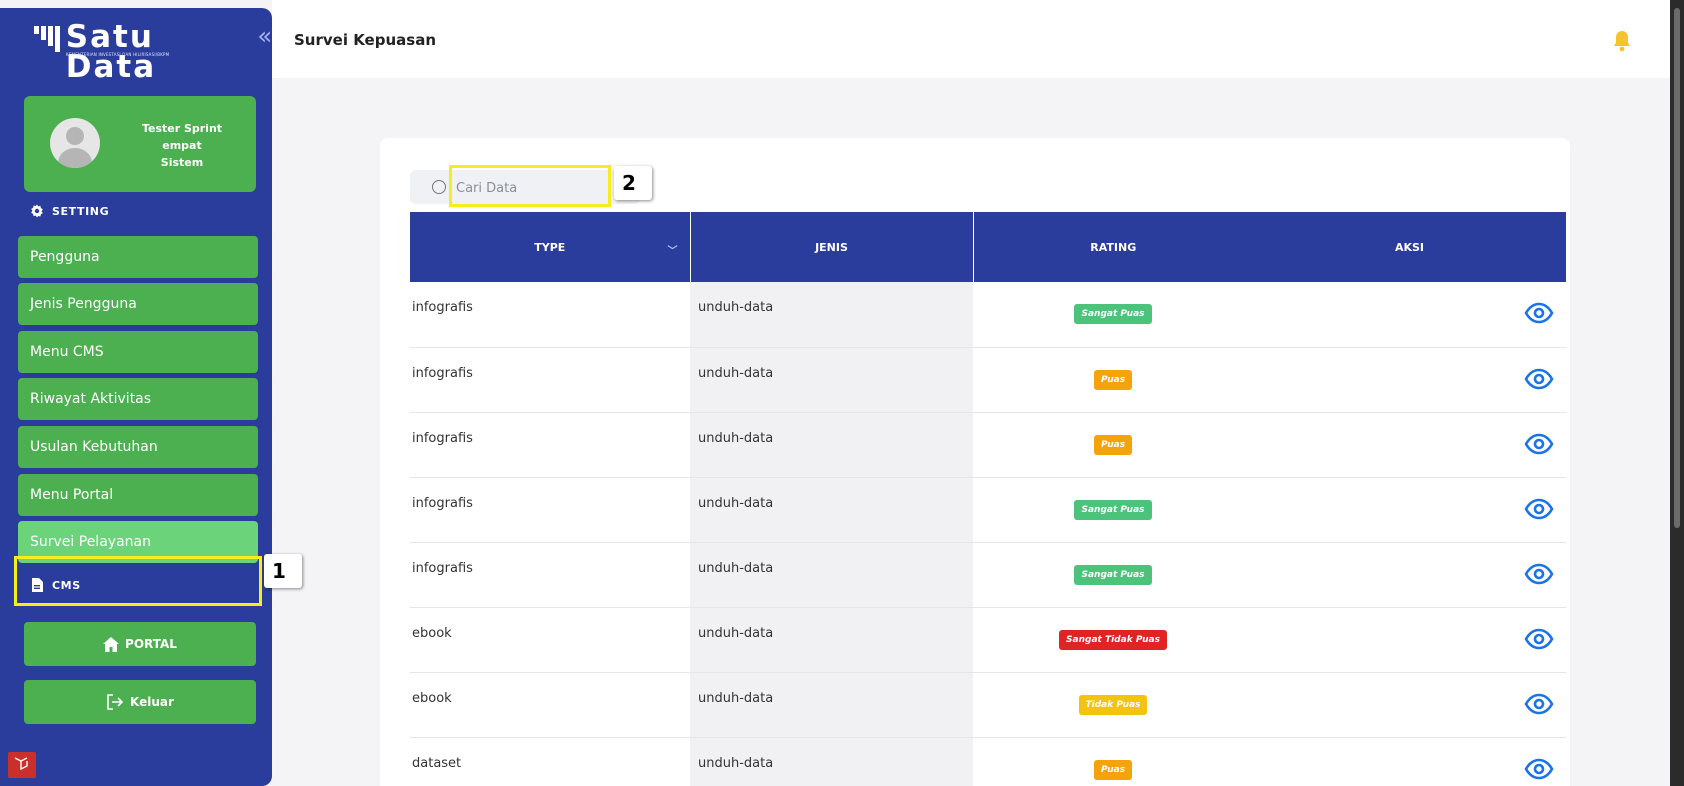 The width and height of the screenshot is (1684, 786). I want to click on rating-badge: Sangat Tidak Puas, so click(1113, 639).